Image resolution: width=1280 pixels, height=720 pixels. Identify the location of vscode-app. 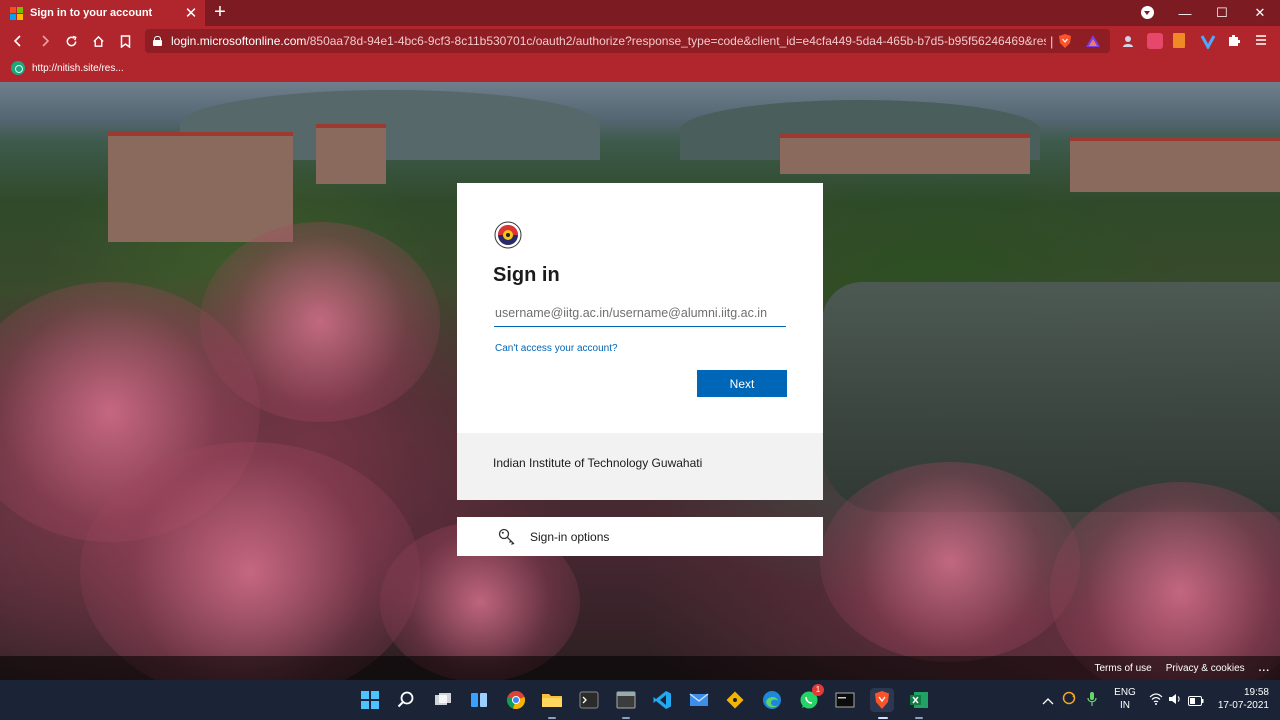
(662, 700).